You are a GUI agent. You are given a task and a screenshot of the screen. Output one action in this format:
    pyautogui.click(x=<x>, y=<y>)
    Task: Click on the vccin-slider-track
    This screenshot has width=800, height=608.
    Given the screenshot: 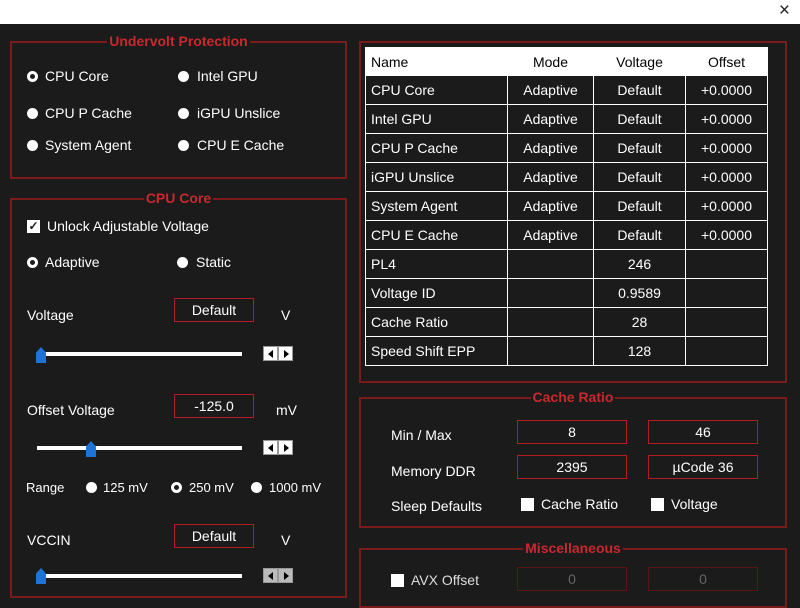 What is the action you would take?
    pyautogui.click(x=139, y=576)
    